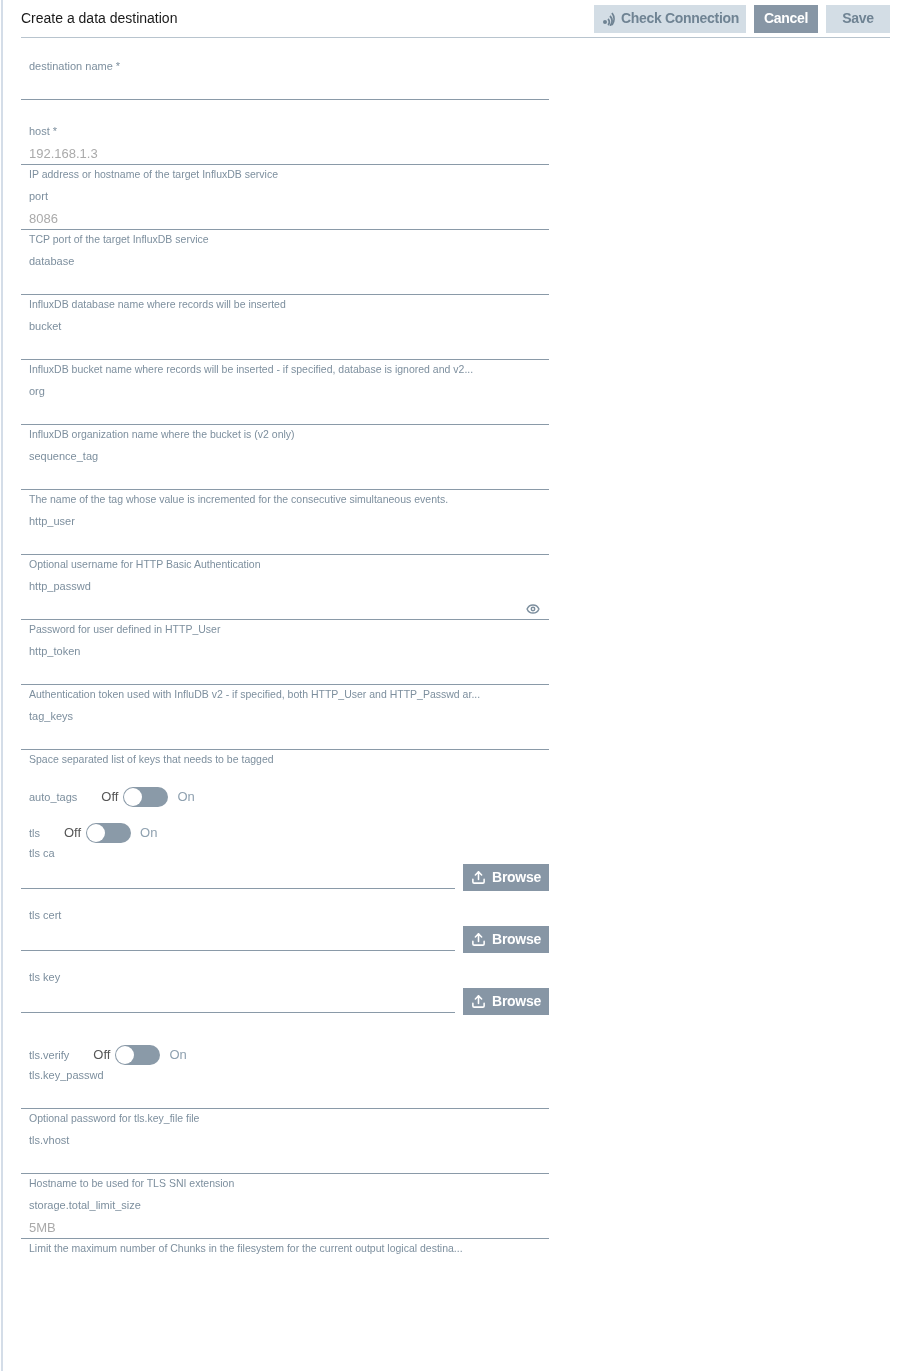 This screenshot has width=909, height=1371. I want to click on field-hint: Hostname to be used for TLS SNI extension, so click(131, 1183).